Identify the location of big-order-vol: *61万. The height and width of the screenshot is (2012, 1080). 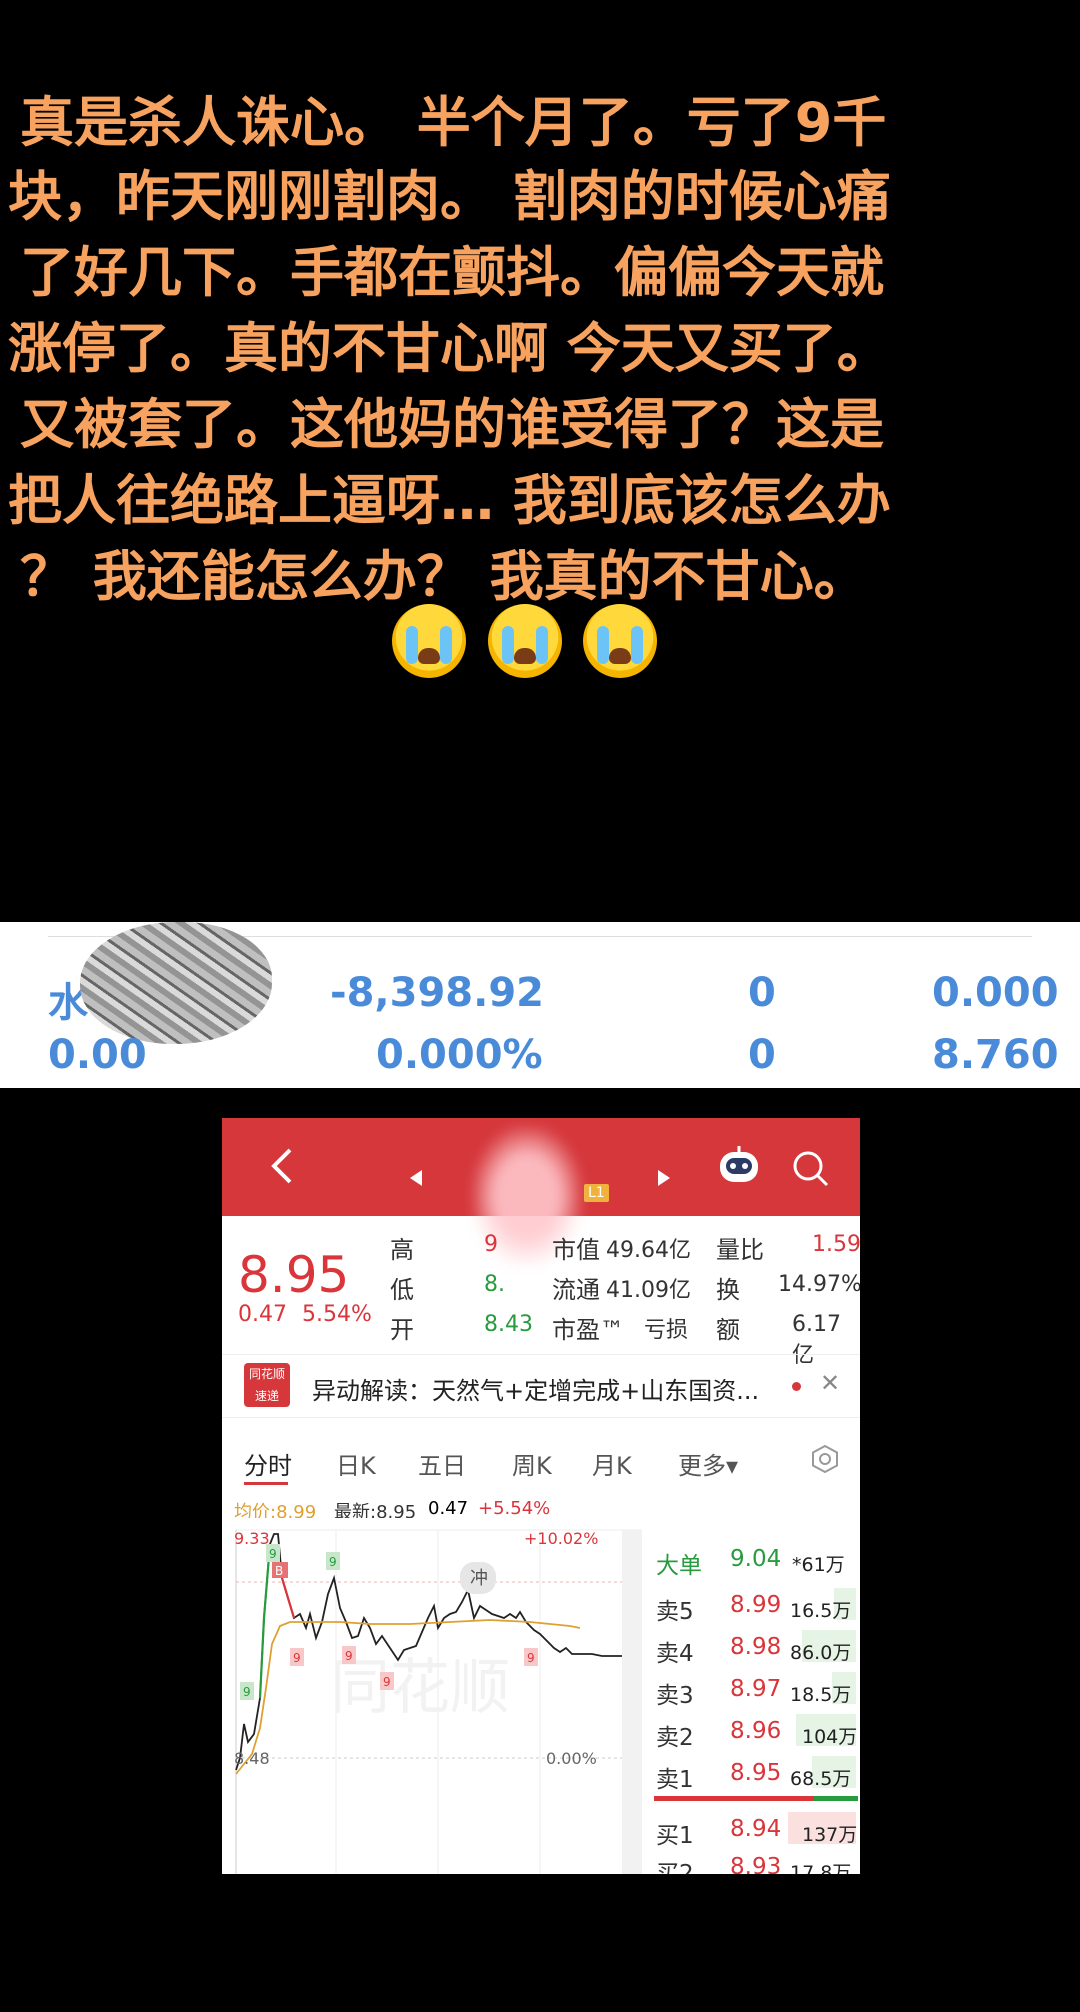
(818, 1565).